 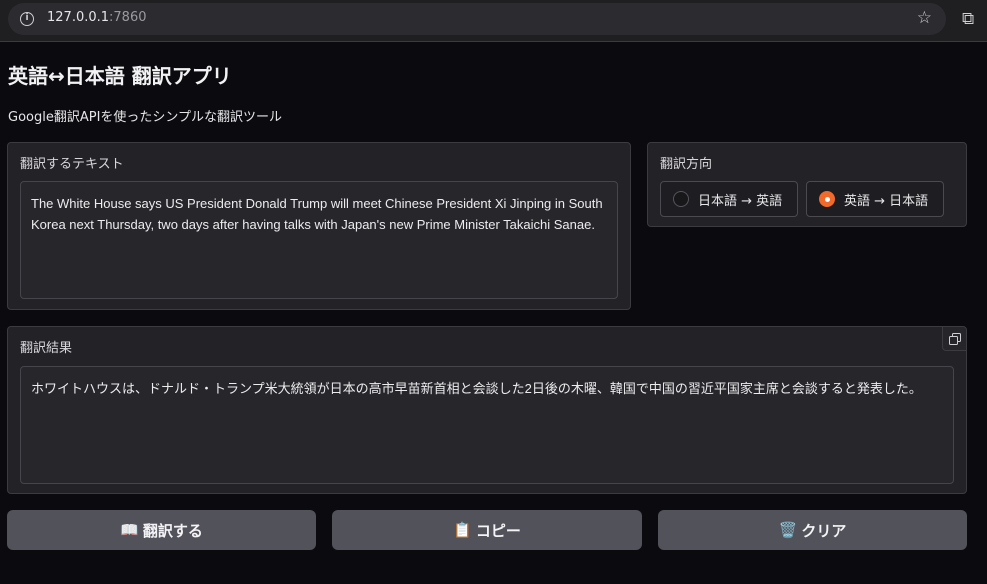 What do you see at coordinates (968, 19) in the screenshot?
I see `extensions-icon: ⧉` at bounding box center [968, 19].